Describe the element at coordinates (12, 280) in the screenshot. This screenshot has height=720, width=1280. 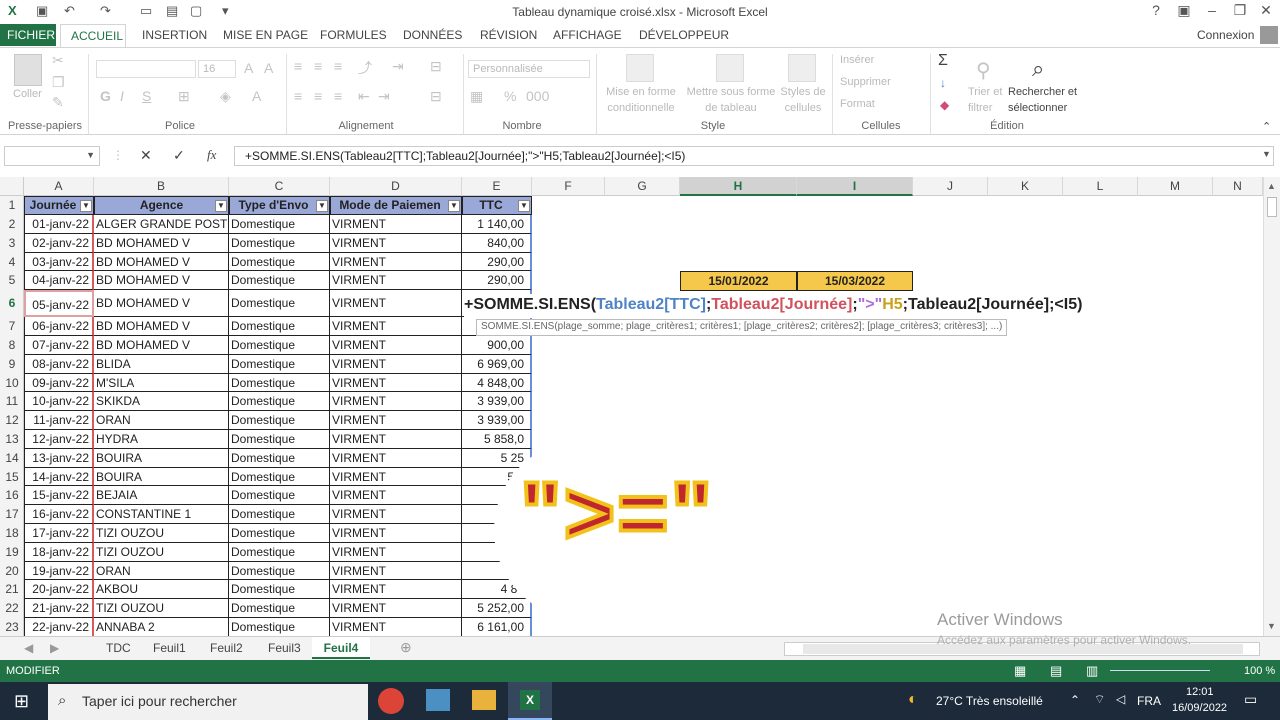
I see `row-header: 5` at that location.